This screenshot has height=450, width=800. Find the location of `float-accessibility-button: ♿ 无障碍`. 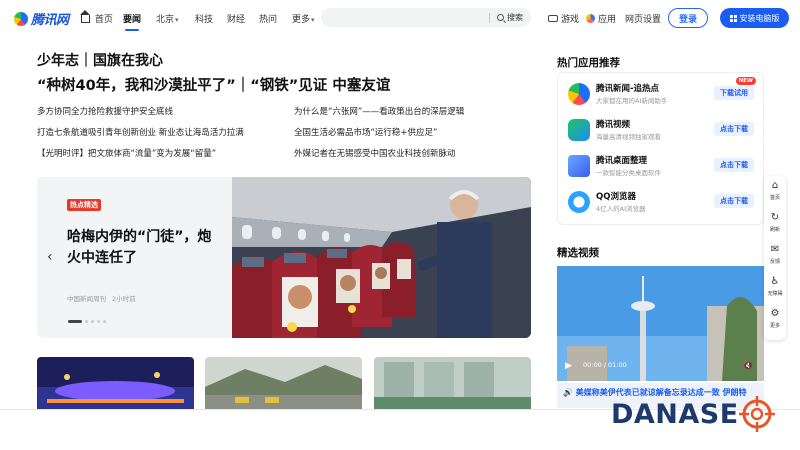

float-accessibility-button: ♿ 无障碍 is located at coordinates (775, 291).